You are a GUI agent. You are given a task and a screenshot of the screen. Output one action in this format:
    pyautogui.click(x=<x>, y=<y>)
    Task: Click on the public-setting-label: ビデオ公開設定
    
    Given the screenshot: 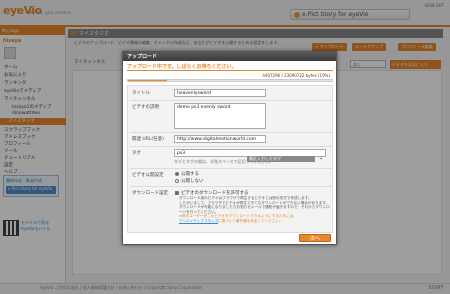 What is the action you would take?
    pyautogui.click(x=148, y=175)
    